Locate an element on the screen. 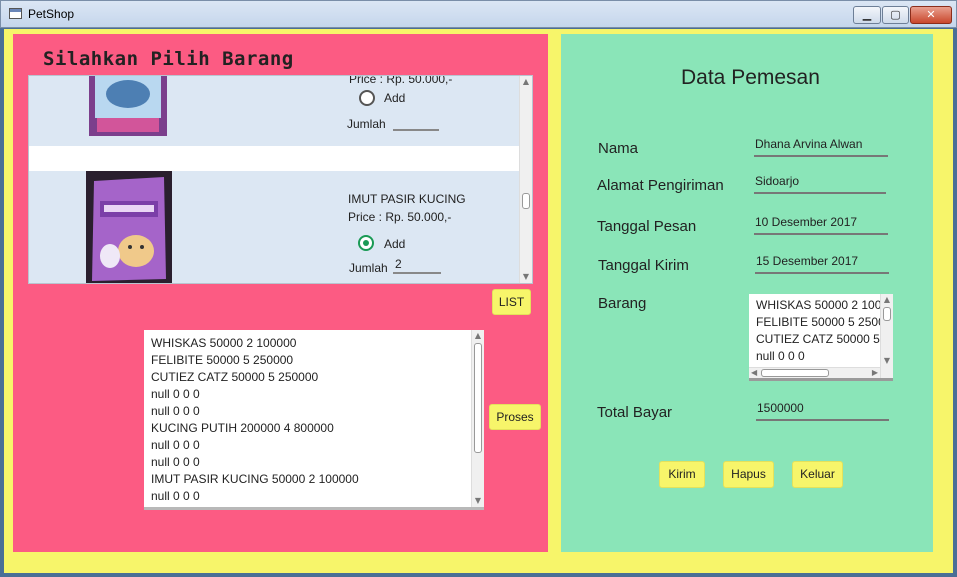 This screenshot has height=577, width=957. name-field: Dhana Arvina Alwan is located at coordinates (821, 147).